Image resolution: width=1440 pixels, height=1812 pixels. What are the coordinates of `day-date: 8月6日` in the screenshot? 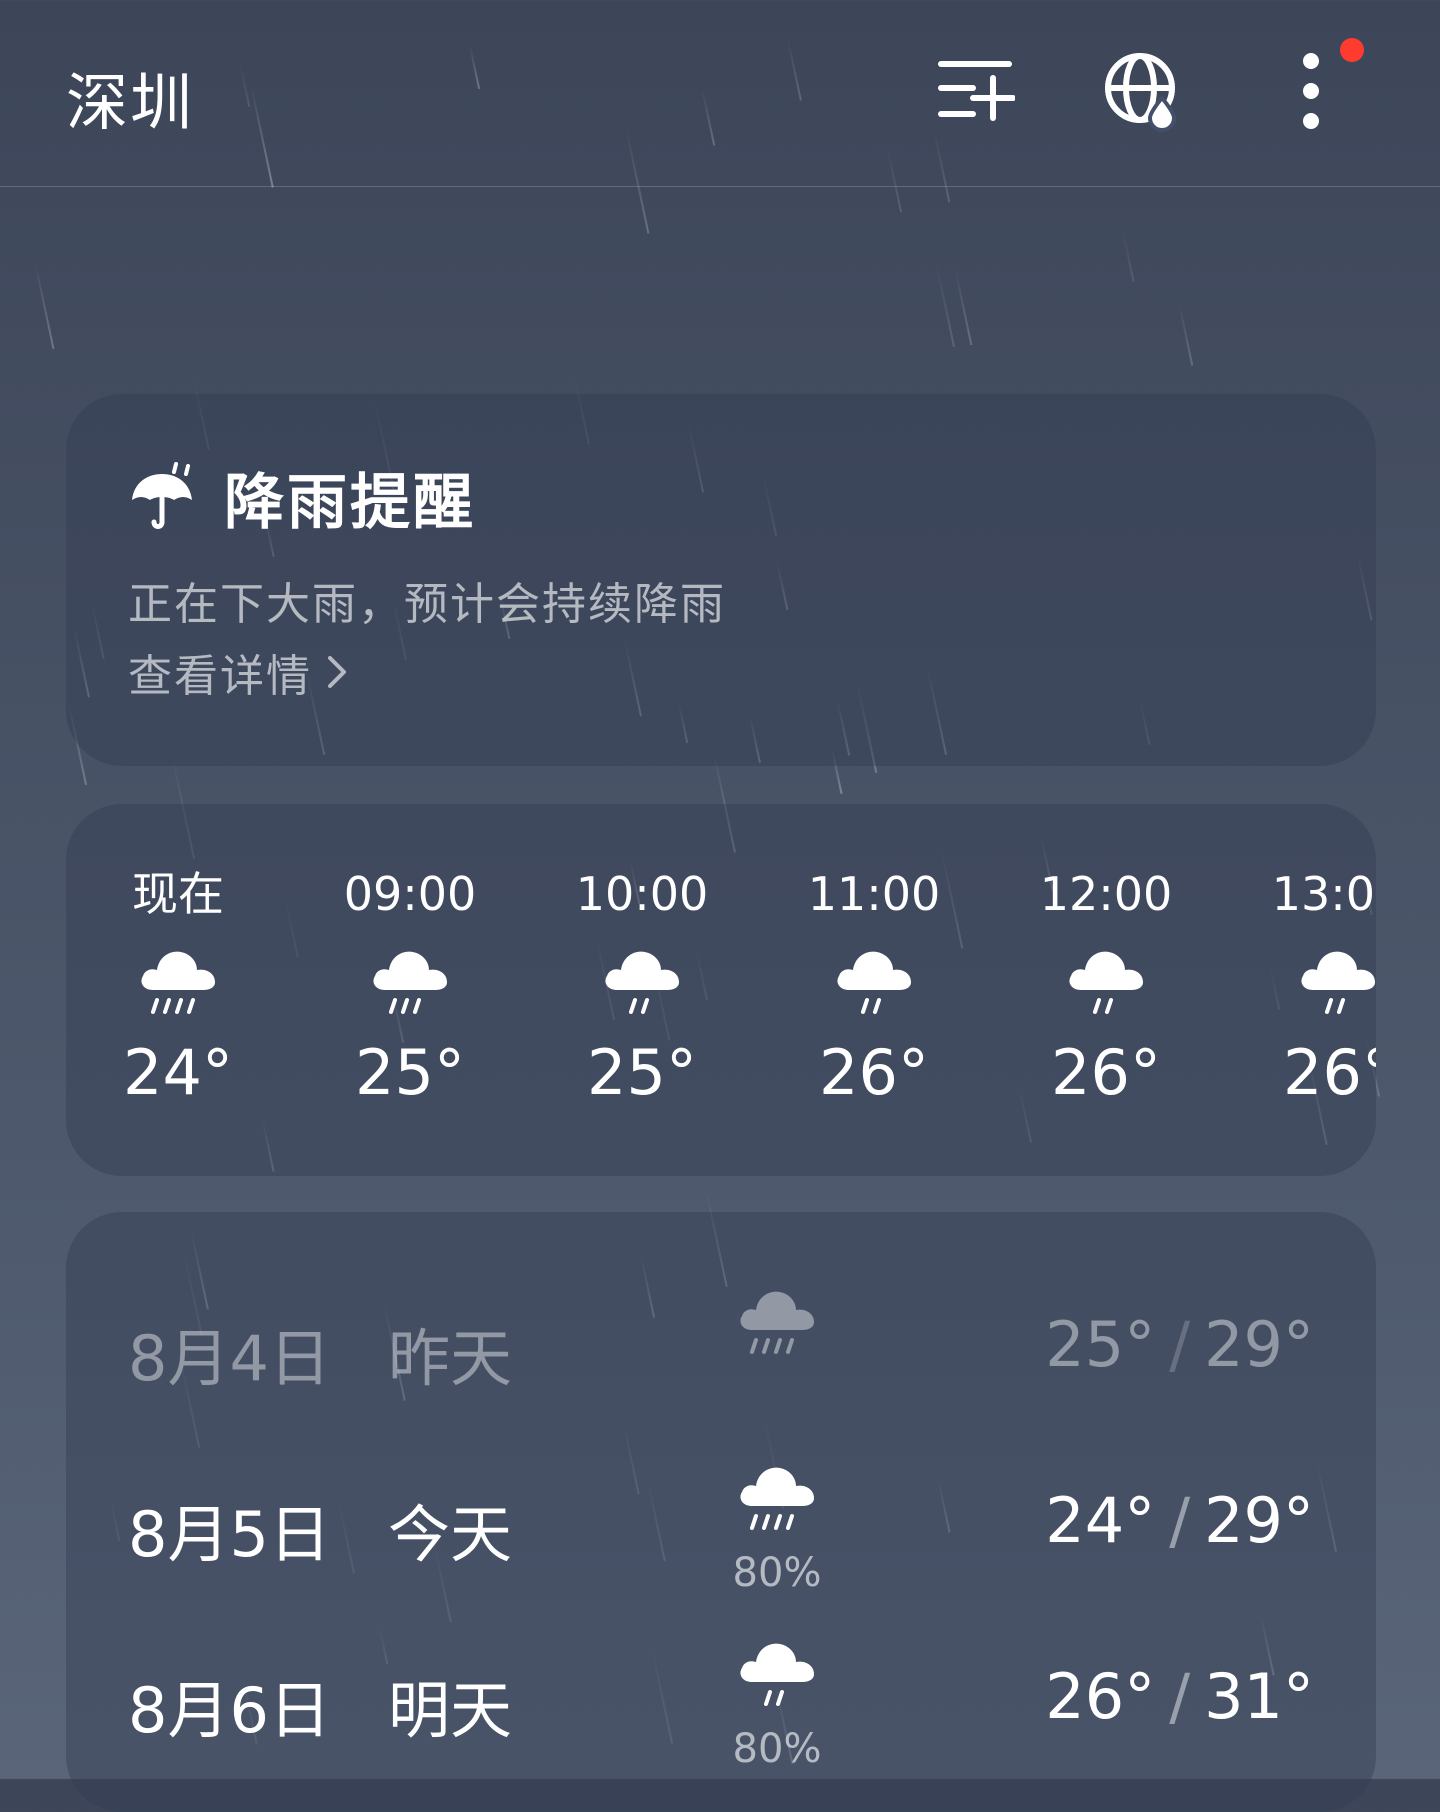 It's located at (229, 1710).